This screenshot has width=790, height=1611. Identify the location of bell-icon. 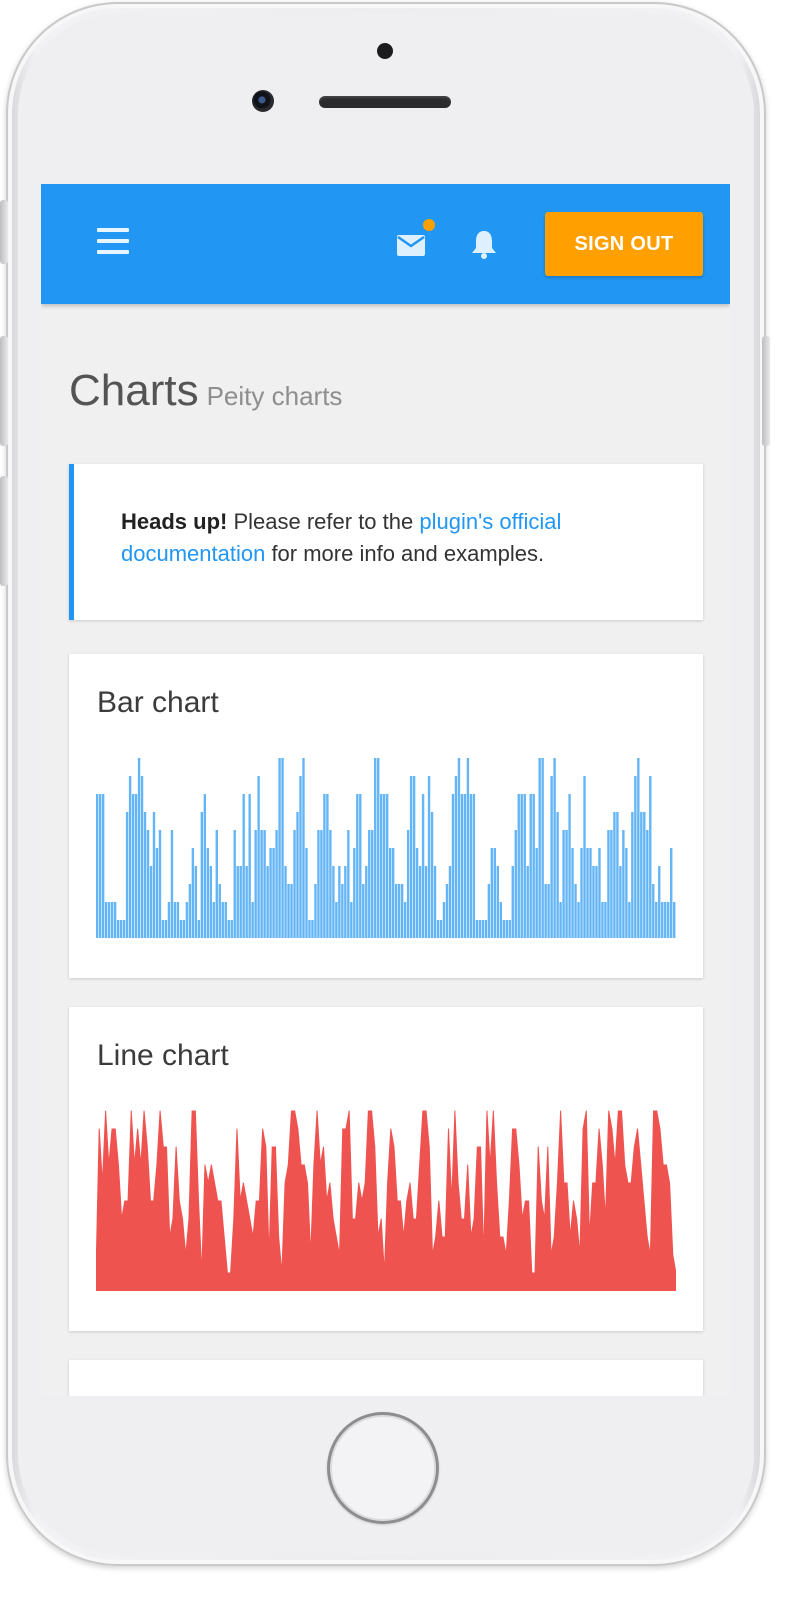
(484, 244).